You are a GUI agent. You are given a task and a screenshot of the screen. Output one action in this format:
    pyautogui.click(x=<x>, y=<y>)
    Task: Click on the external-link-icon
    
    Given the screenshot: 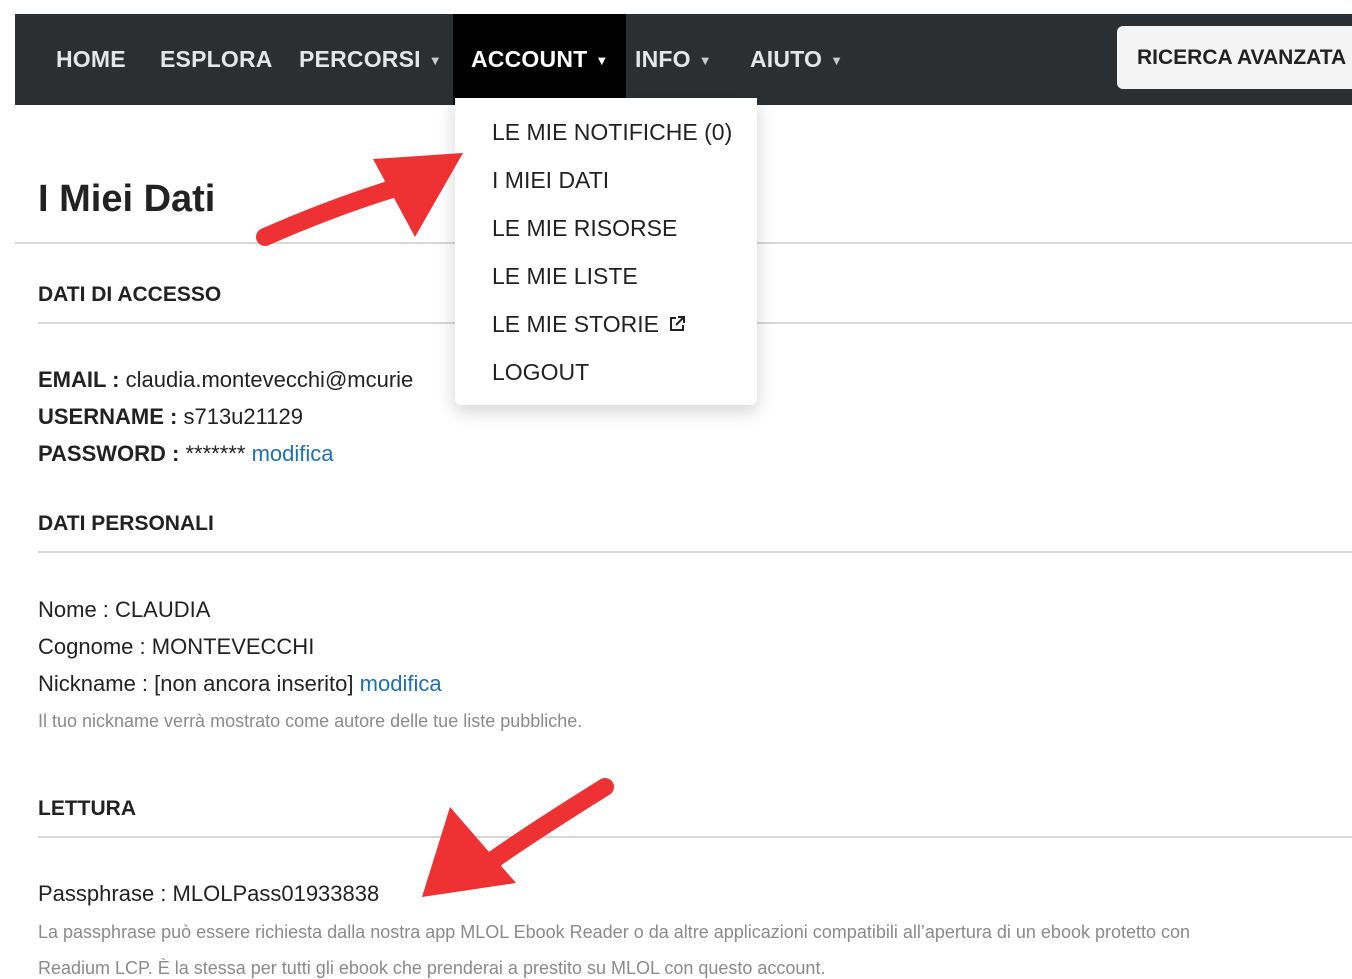 What is the action you would take?
    pyautogui.click(x=677, y=326)
    